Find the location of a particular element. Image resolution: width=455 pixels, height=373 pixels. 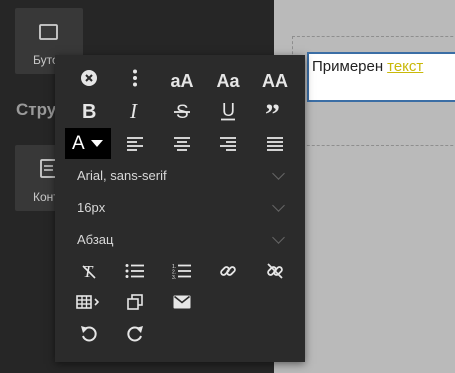

text-color-button: A is located at coordinates (88, 143).